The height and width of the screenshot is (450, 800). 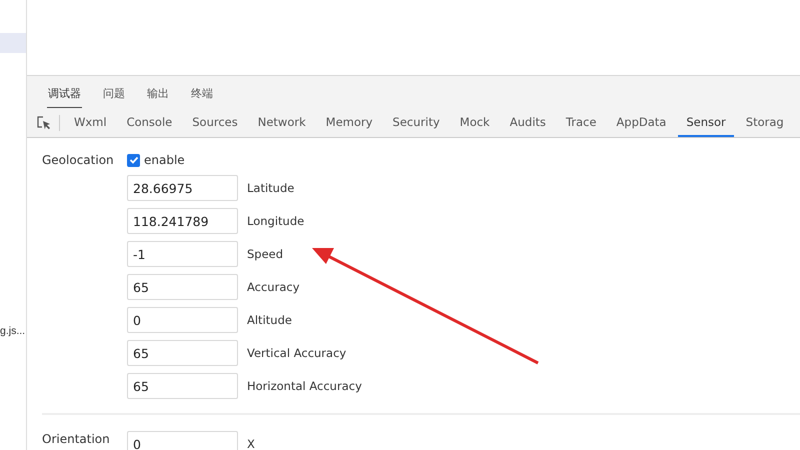 I want to click on field-label: Latitude, so click(x=270, y=188).